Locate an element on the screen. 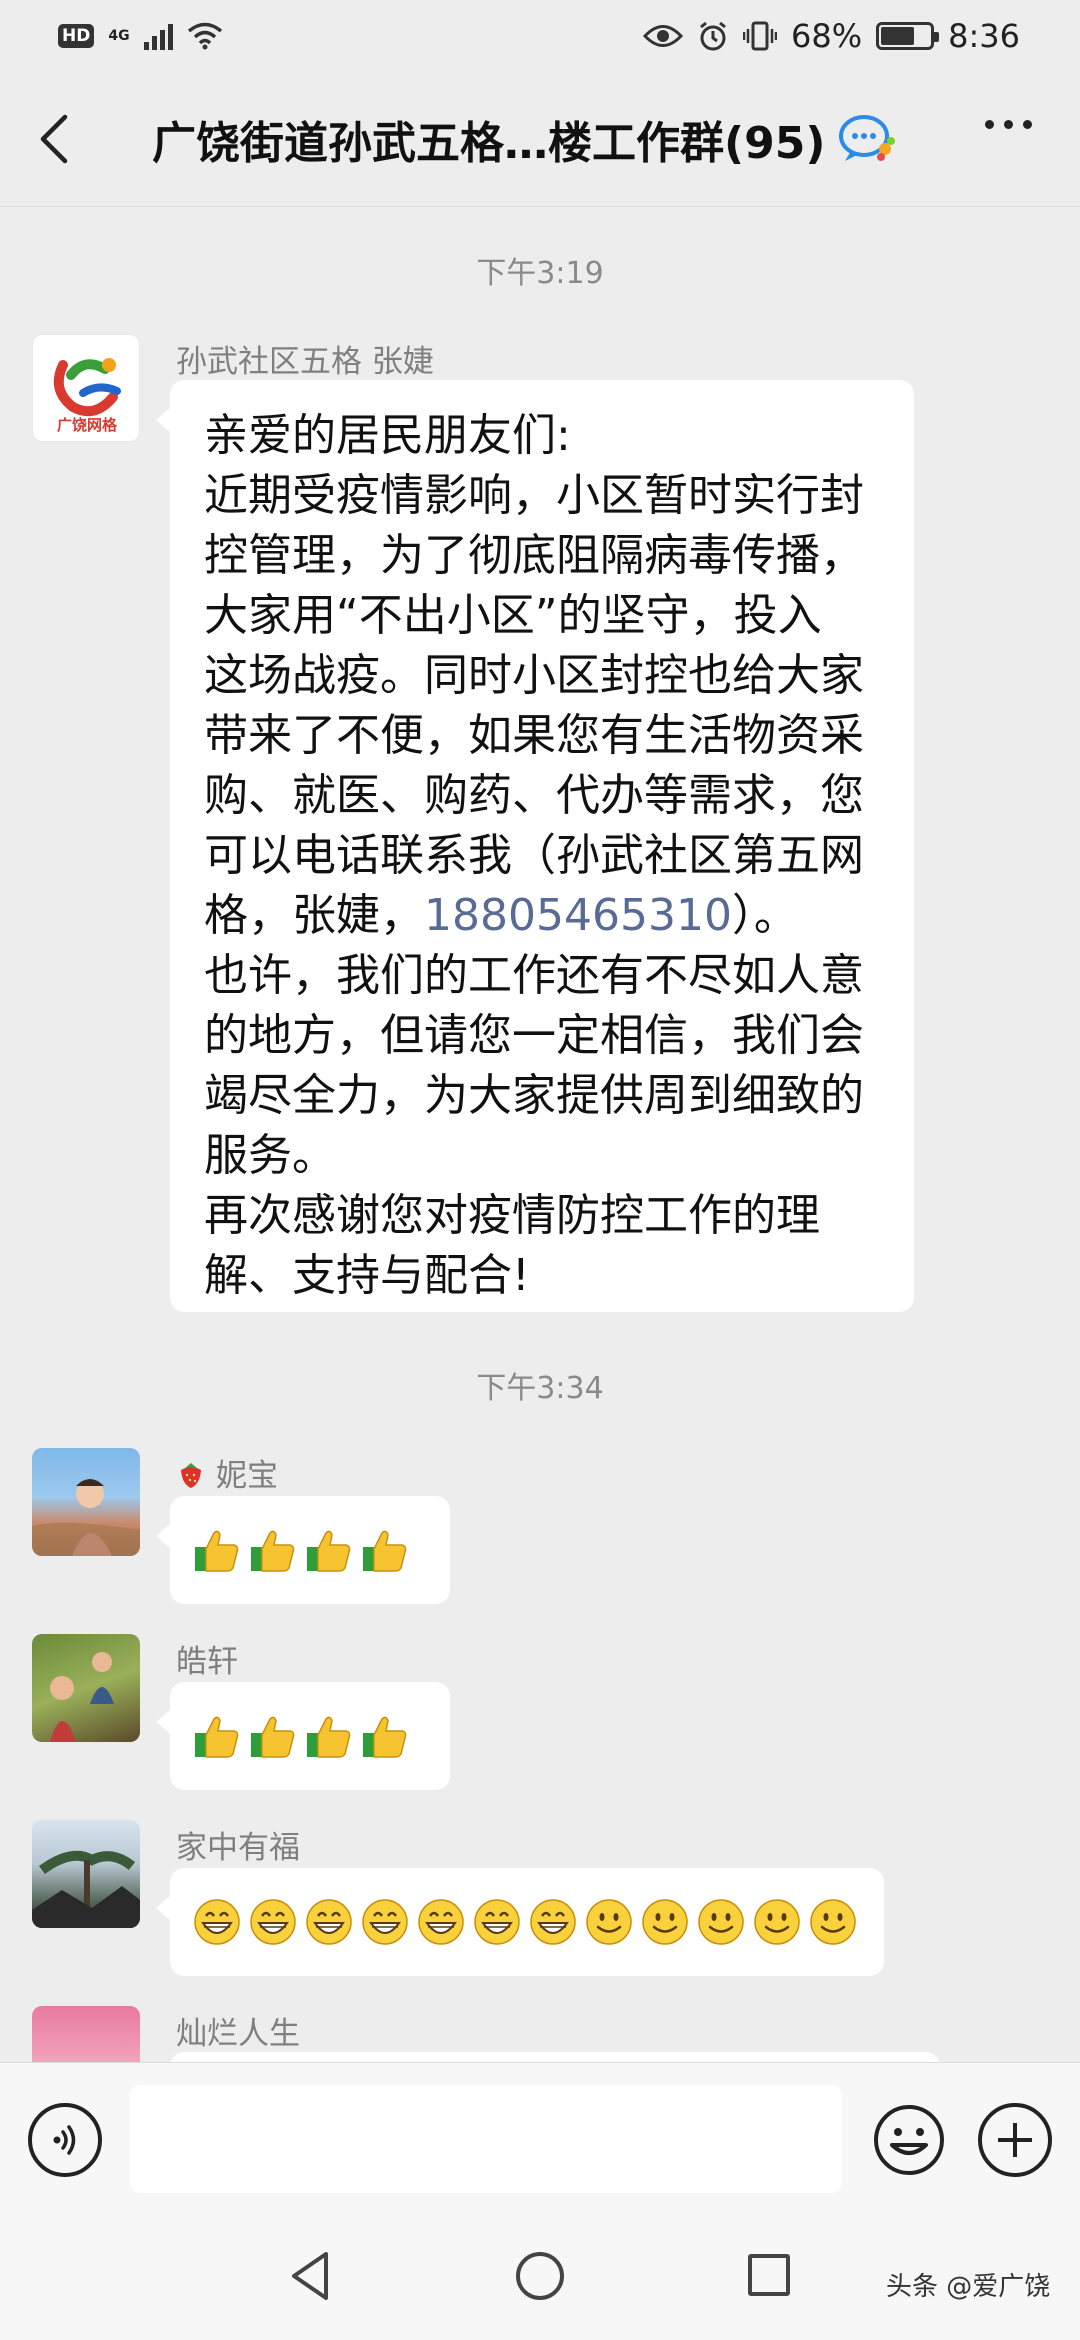 The image size is (1080, 2340). more-options-button is located at coordinates (1008, 124).